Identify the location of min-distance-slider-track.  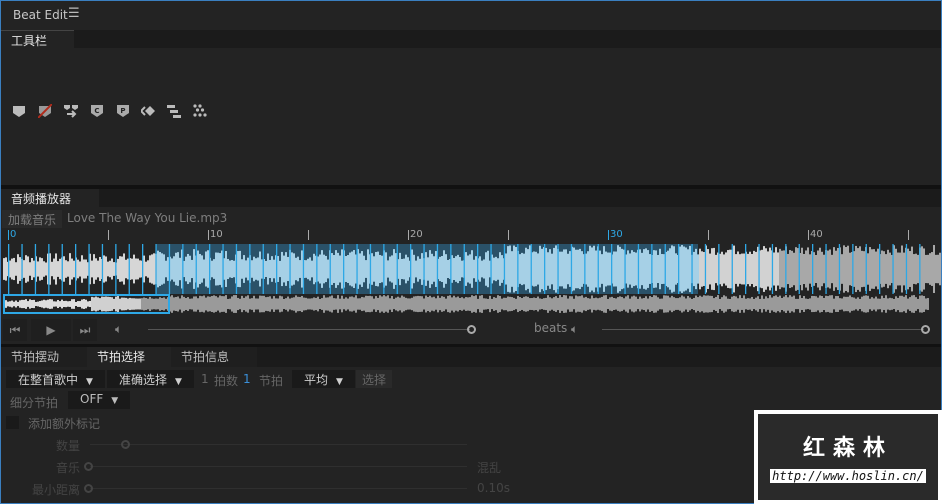
(278, 488).